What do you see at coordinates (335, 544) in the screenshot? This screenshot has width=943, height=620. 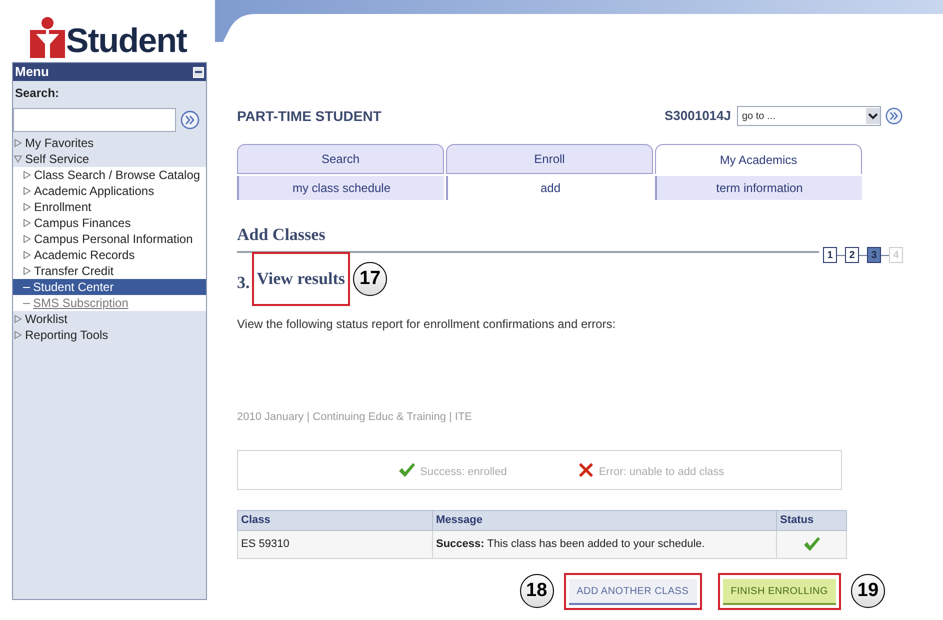 I see `table-cell: ES 59310` at bounding box center [335, 544].